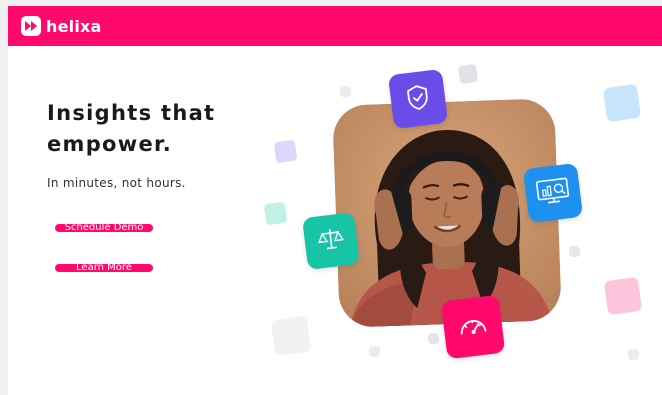 Image resolution: width=662 pixels, height=395 pixels. I want to click on hero-headline: Insights that empower., so click(131, 128).